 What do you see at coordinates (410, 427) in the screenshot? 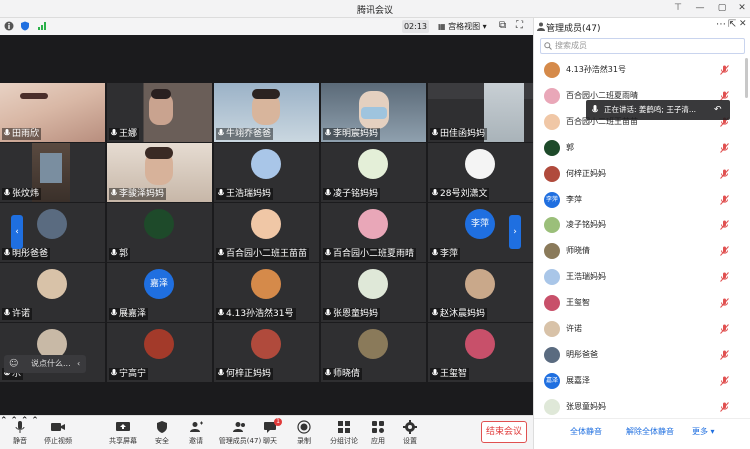
I see `gear-icon` at bounding box center [410, 427].